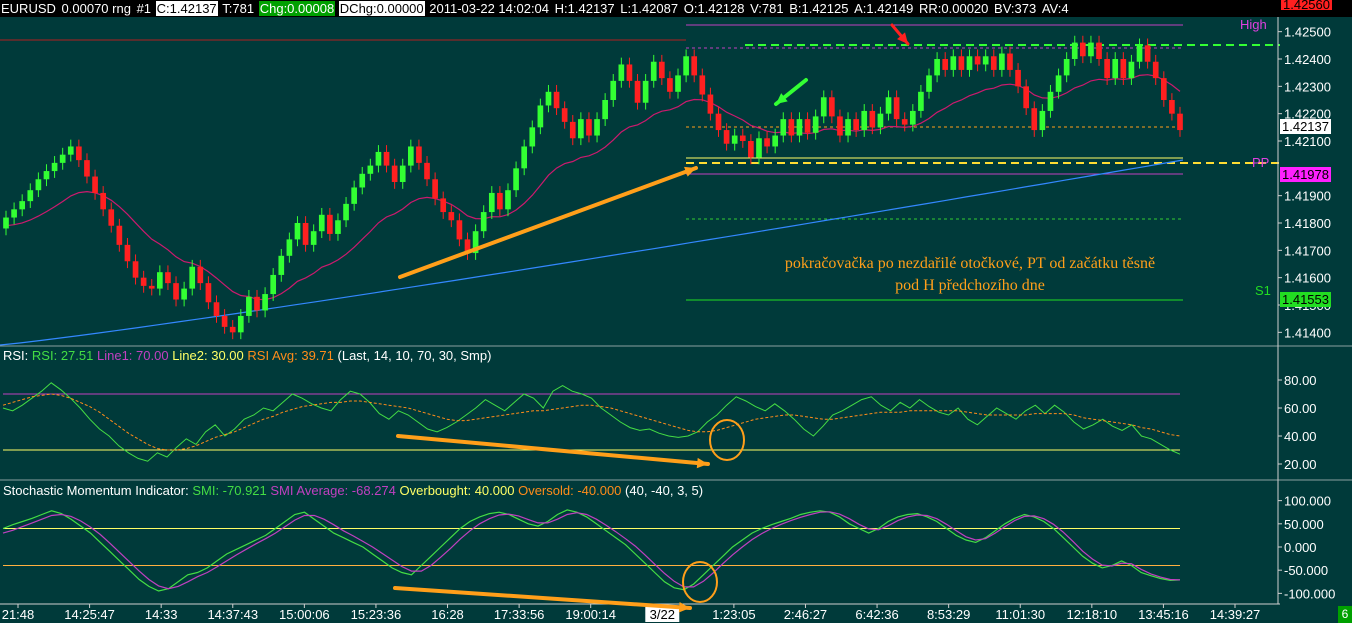  I want to click on annotation-line-2: pod H předchozího dne, so click(970, 285).